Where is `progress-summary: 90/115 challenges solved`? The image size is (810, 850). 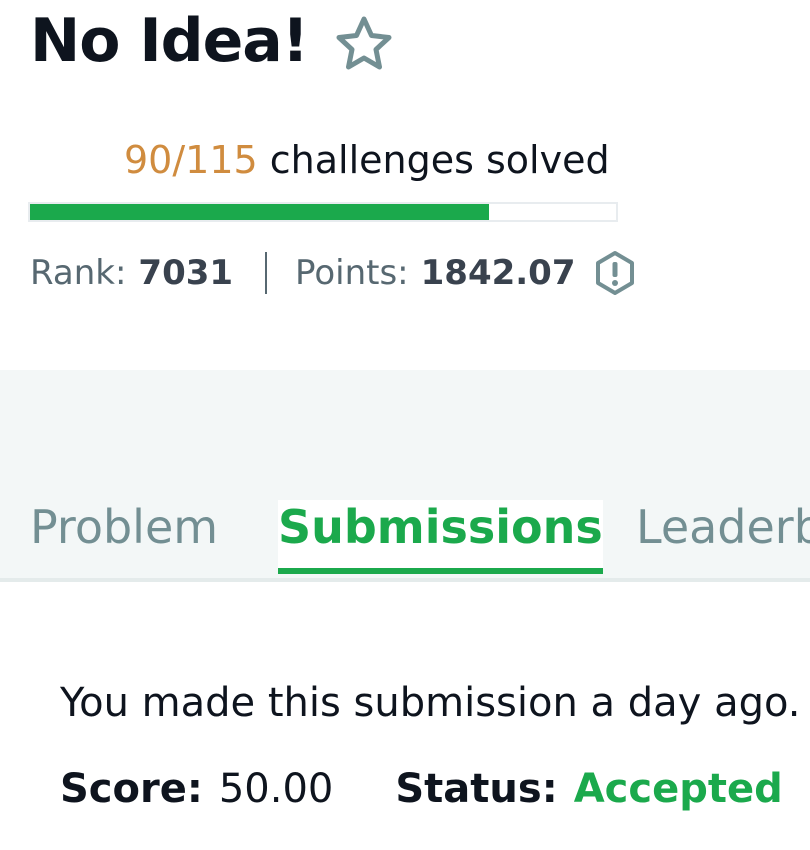 progress-summary: 90/115 challenges solved is located at coordinates (367, 160).